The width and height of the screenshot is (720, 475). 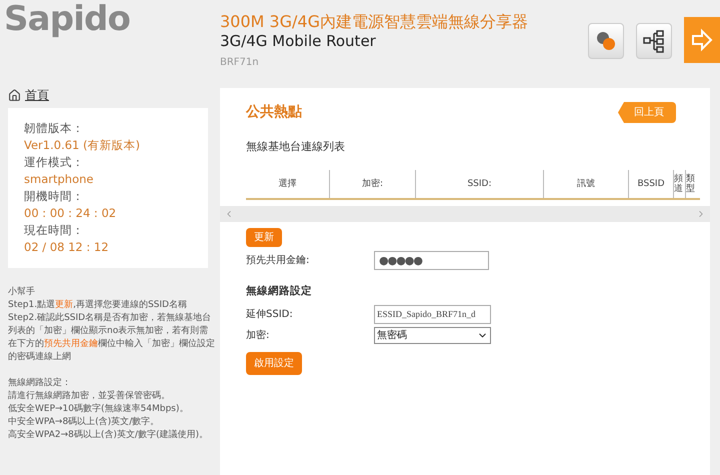 I want to click on help-text: 無線網路設定：, so click(x=40, y=383).